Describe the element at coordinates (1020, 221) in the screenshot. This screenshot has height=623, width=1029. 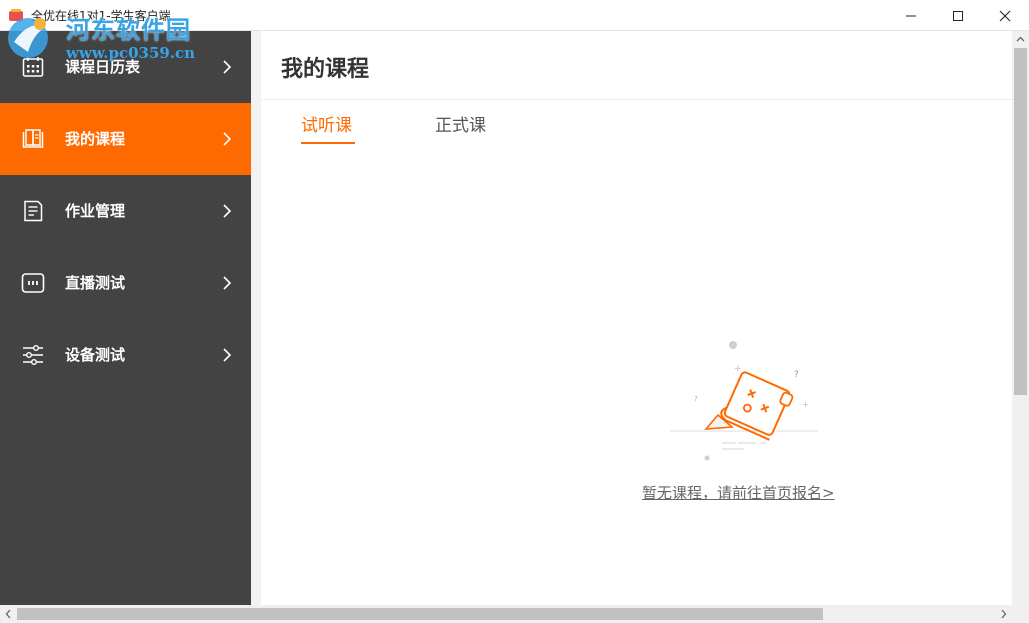
I see `vertical-scrollbar-thumb` at that location.